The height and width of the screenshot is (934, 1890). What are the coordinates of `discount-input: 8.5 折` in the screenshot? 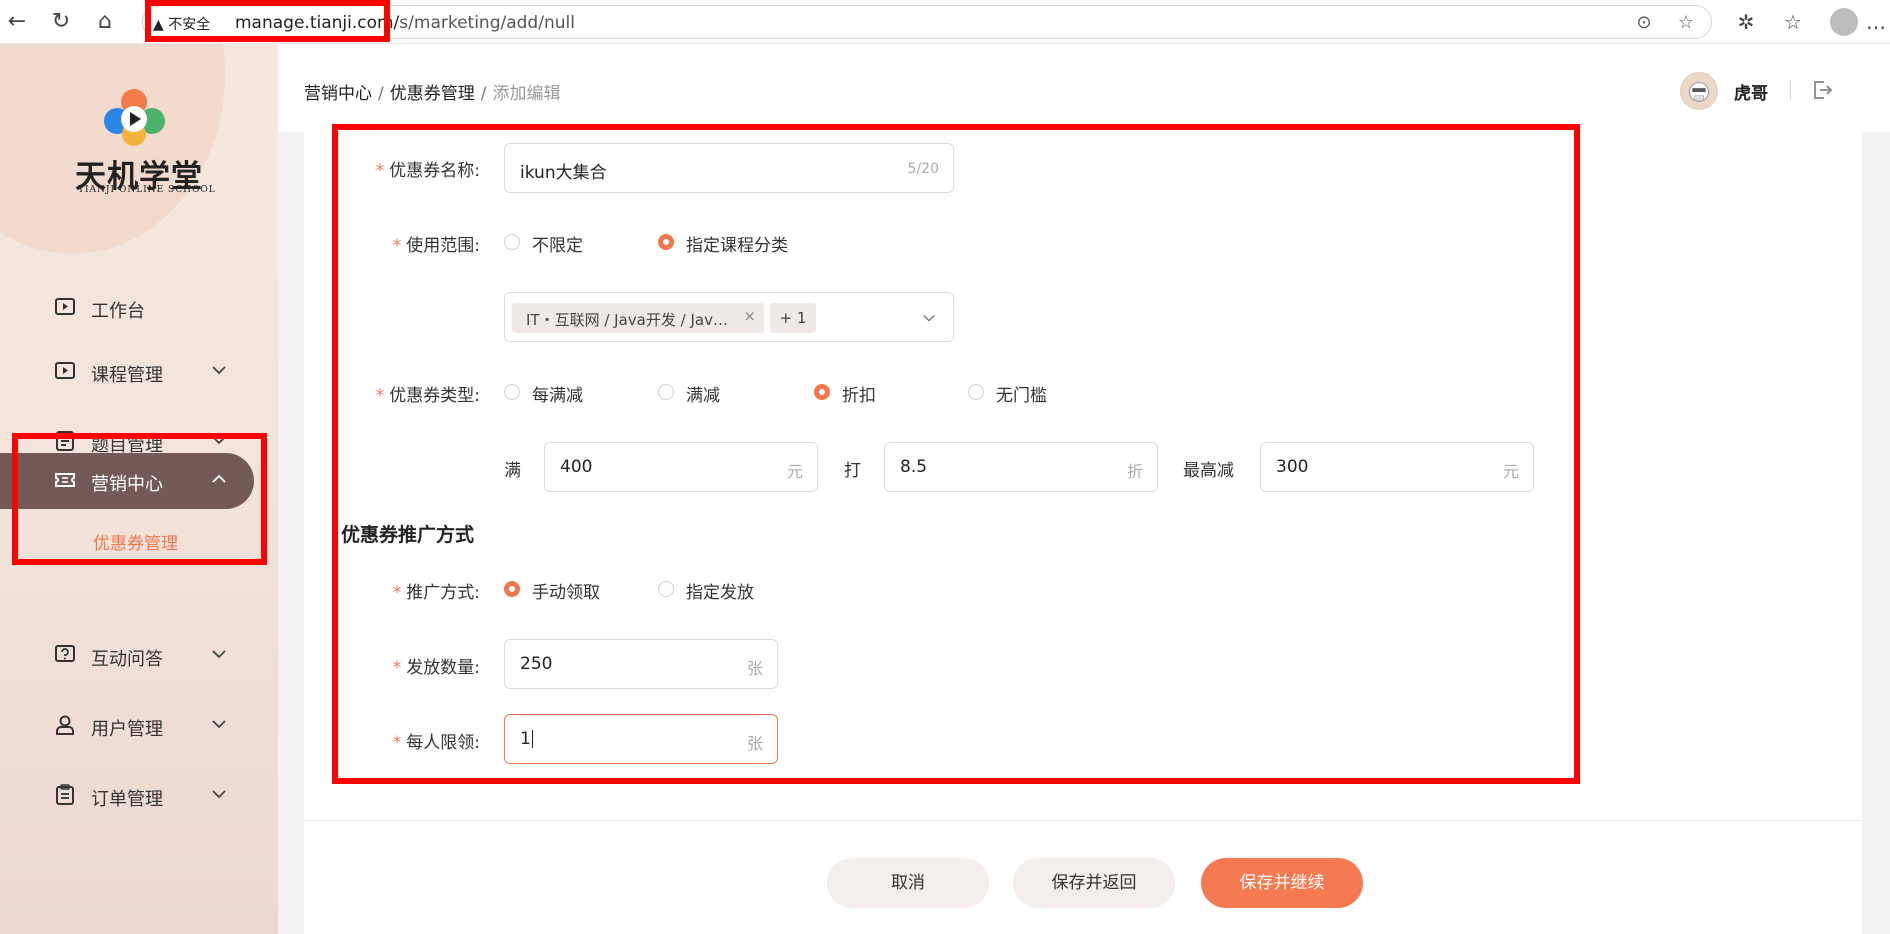 It's located at (1021, 467).